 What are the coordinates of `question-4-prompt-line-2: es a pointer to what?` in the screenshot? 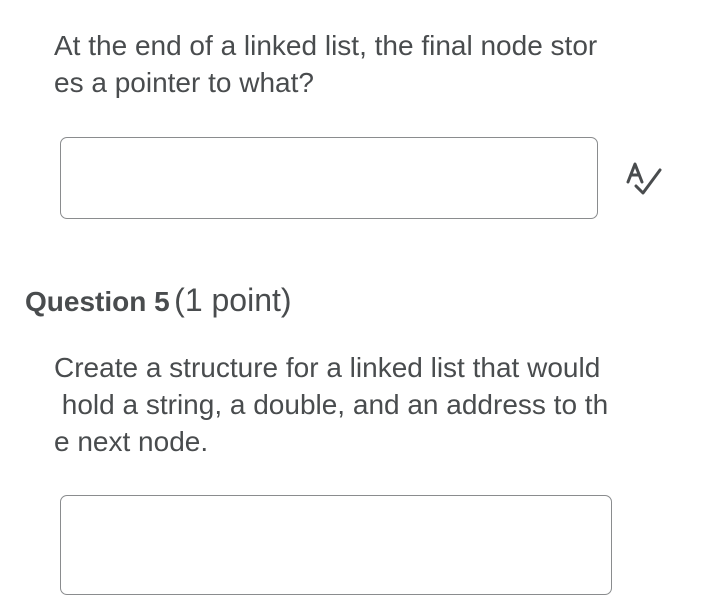 It's located at (184, 82).